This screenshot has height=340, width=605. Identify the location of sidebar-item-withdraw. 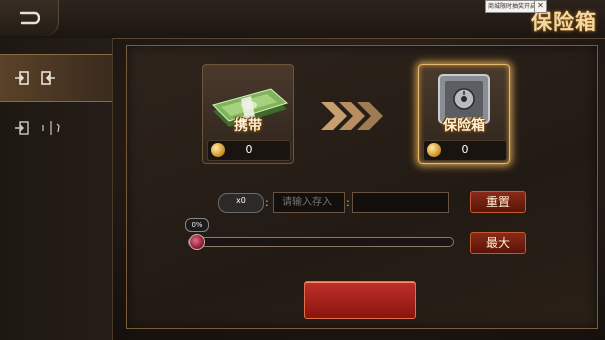
(56, 128).